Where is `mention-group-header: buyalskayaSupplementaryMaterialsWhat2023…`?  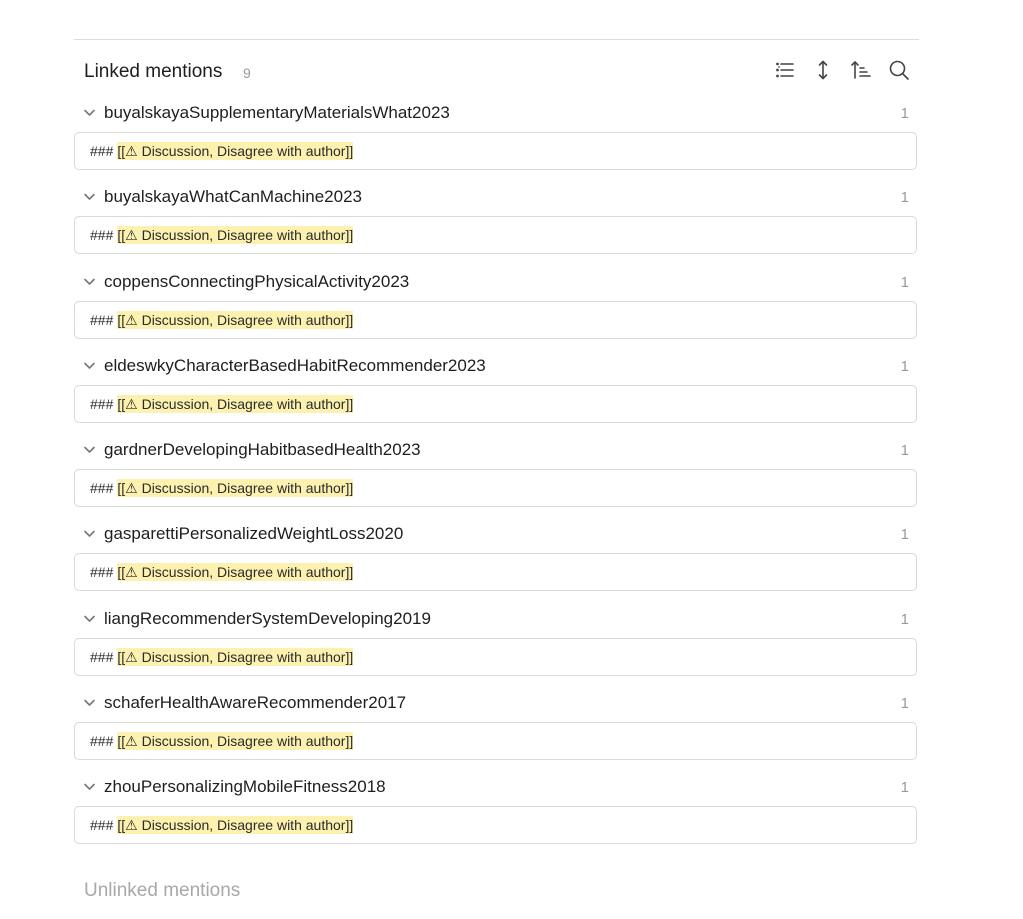 mention-group-header: buyalskayaSupplementaryMaterialsWhat2023… is located at coordinates (496, 113).